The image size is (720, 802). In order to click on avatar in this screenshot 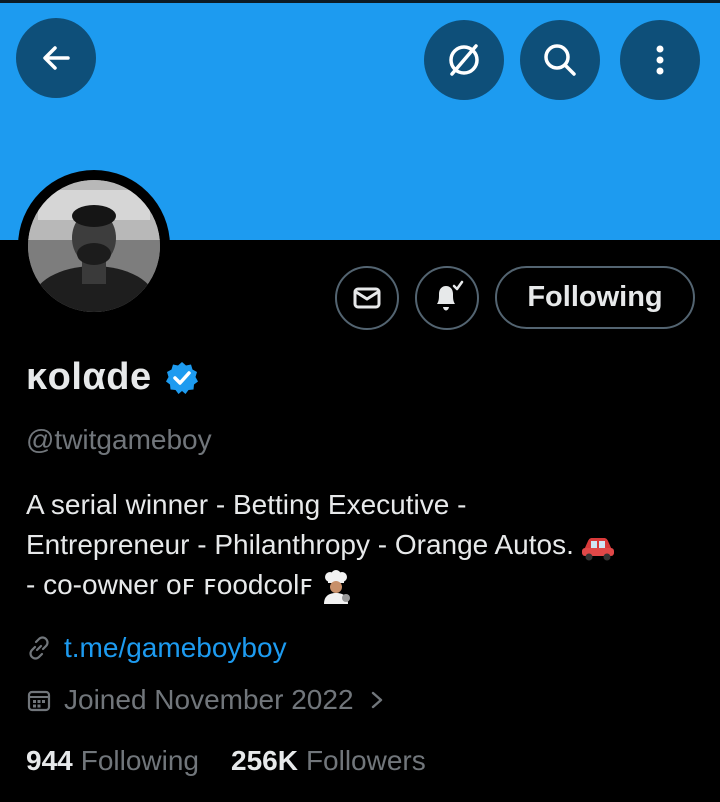, I will do `click(94, 246)`.